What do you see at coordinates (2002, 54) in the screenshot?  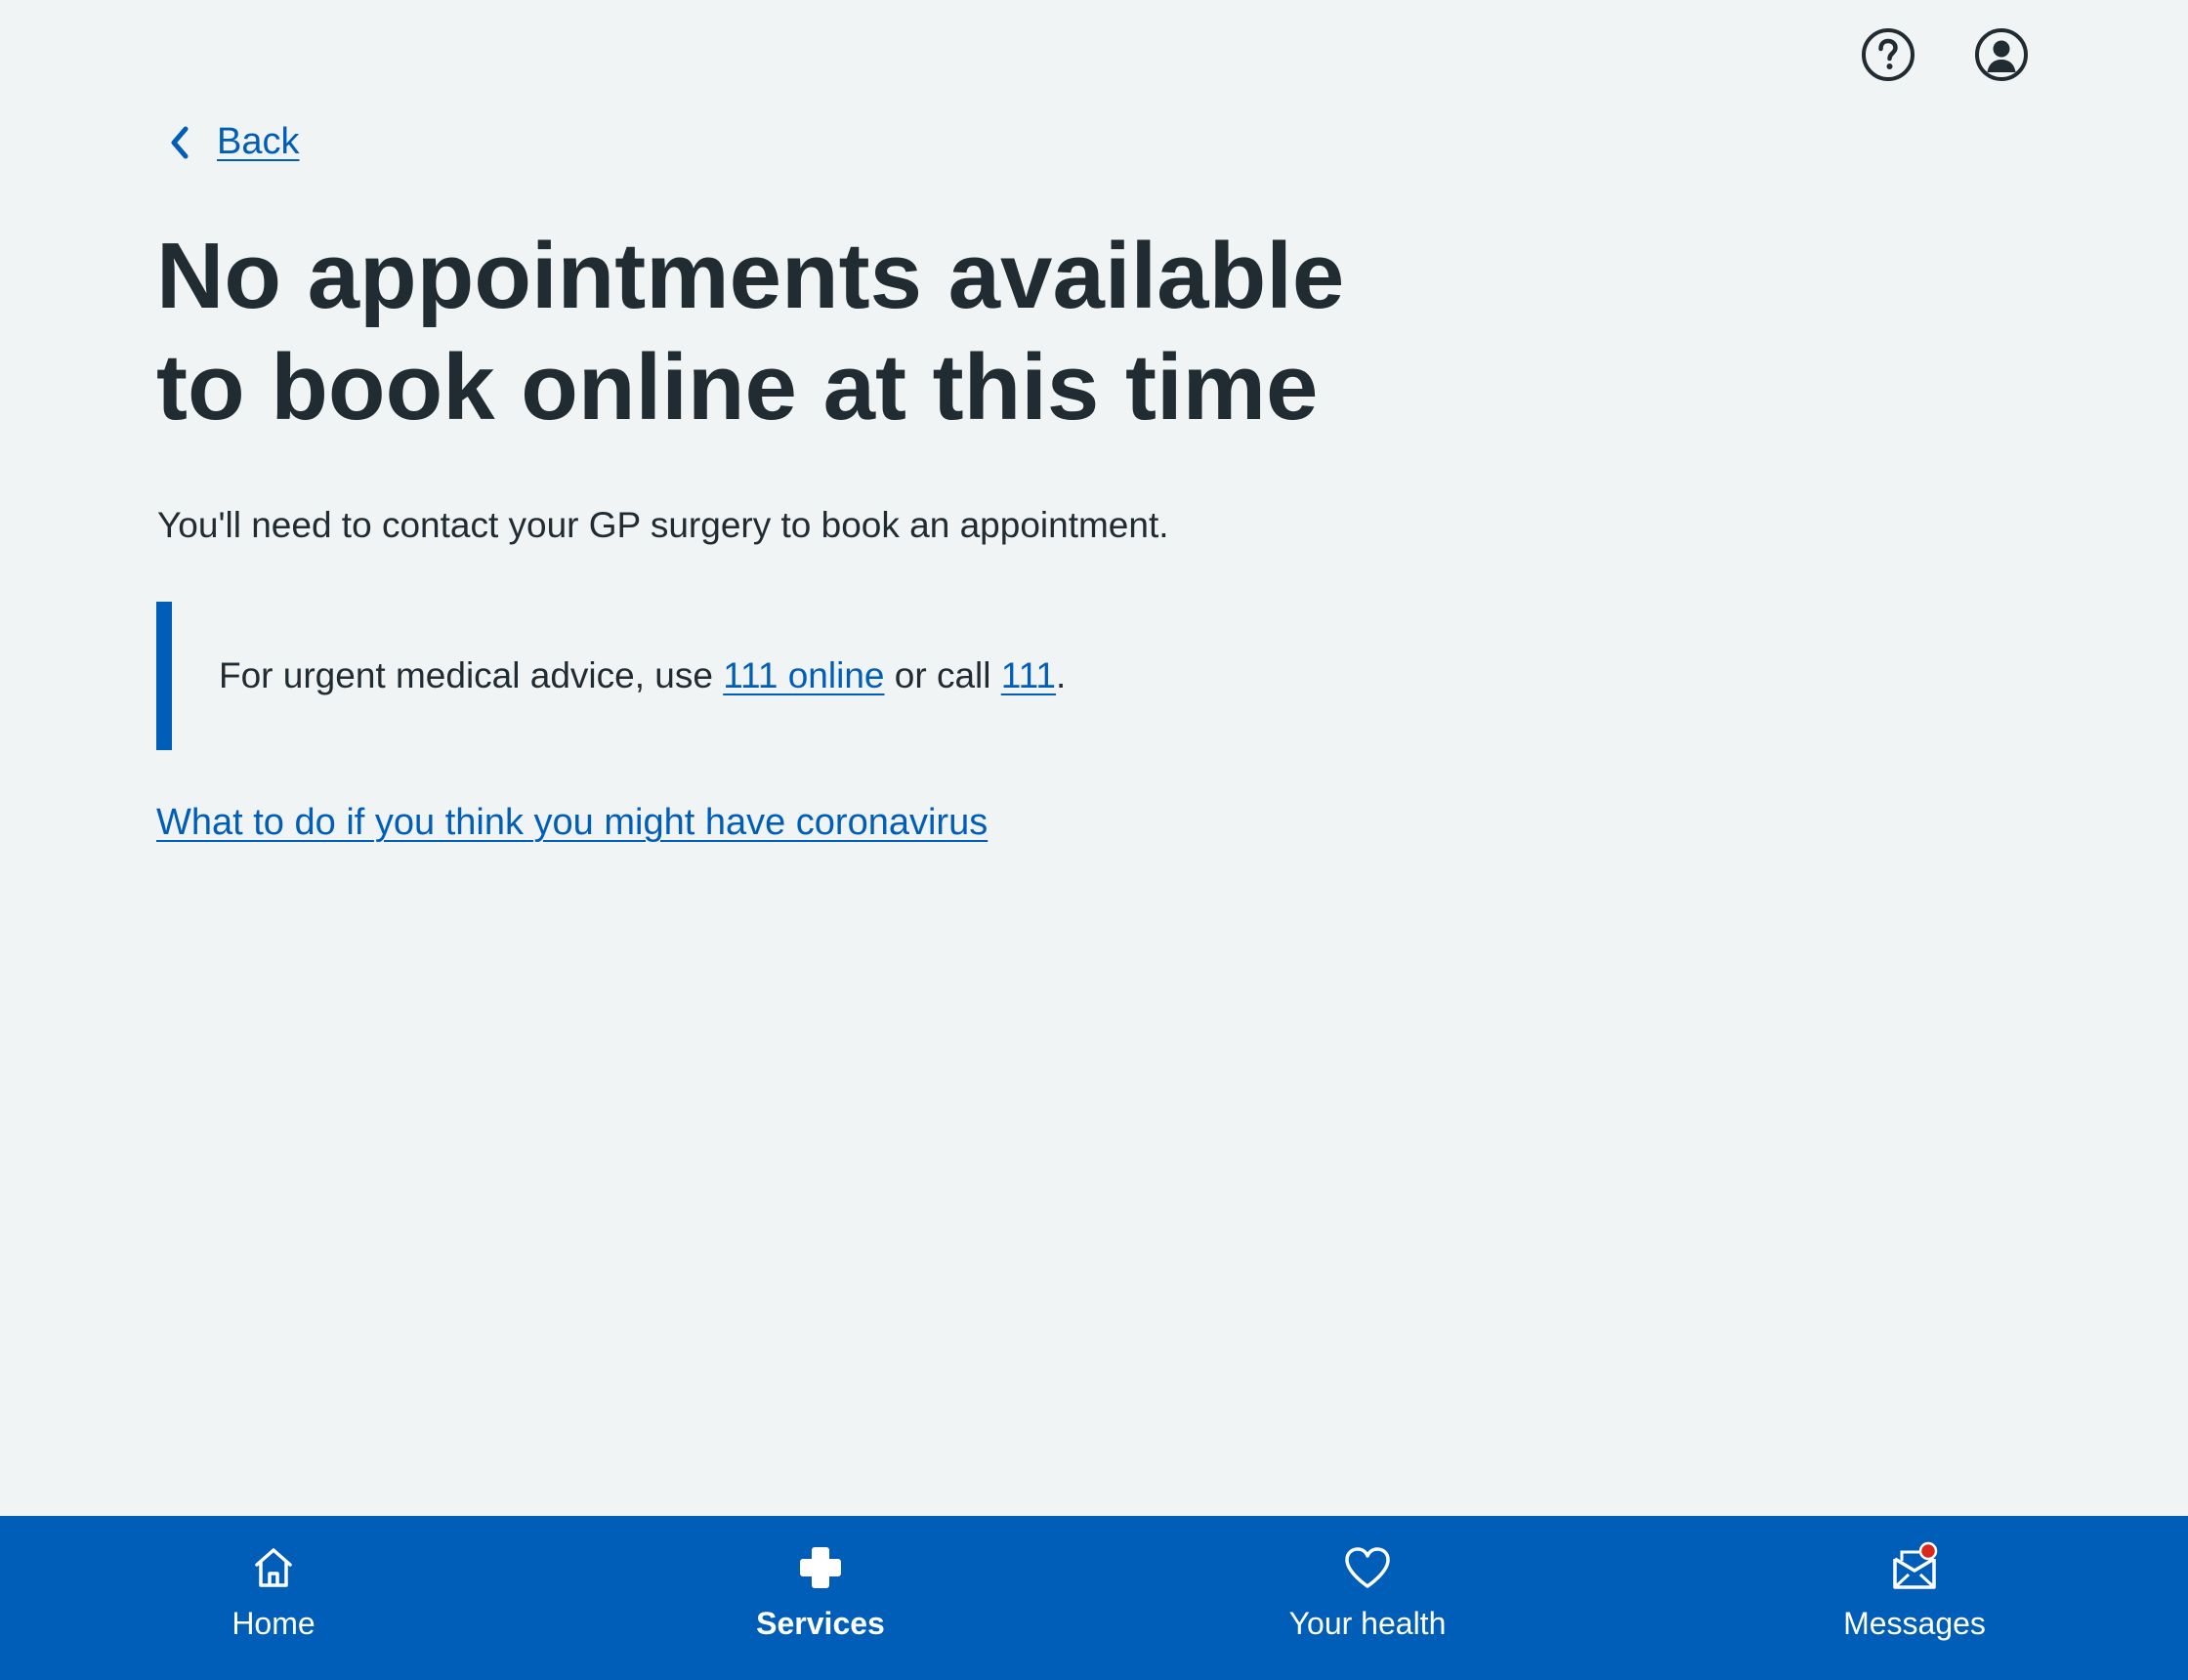 I see `account-icon` at bounding box center [2002, 54].